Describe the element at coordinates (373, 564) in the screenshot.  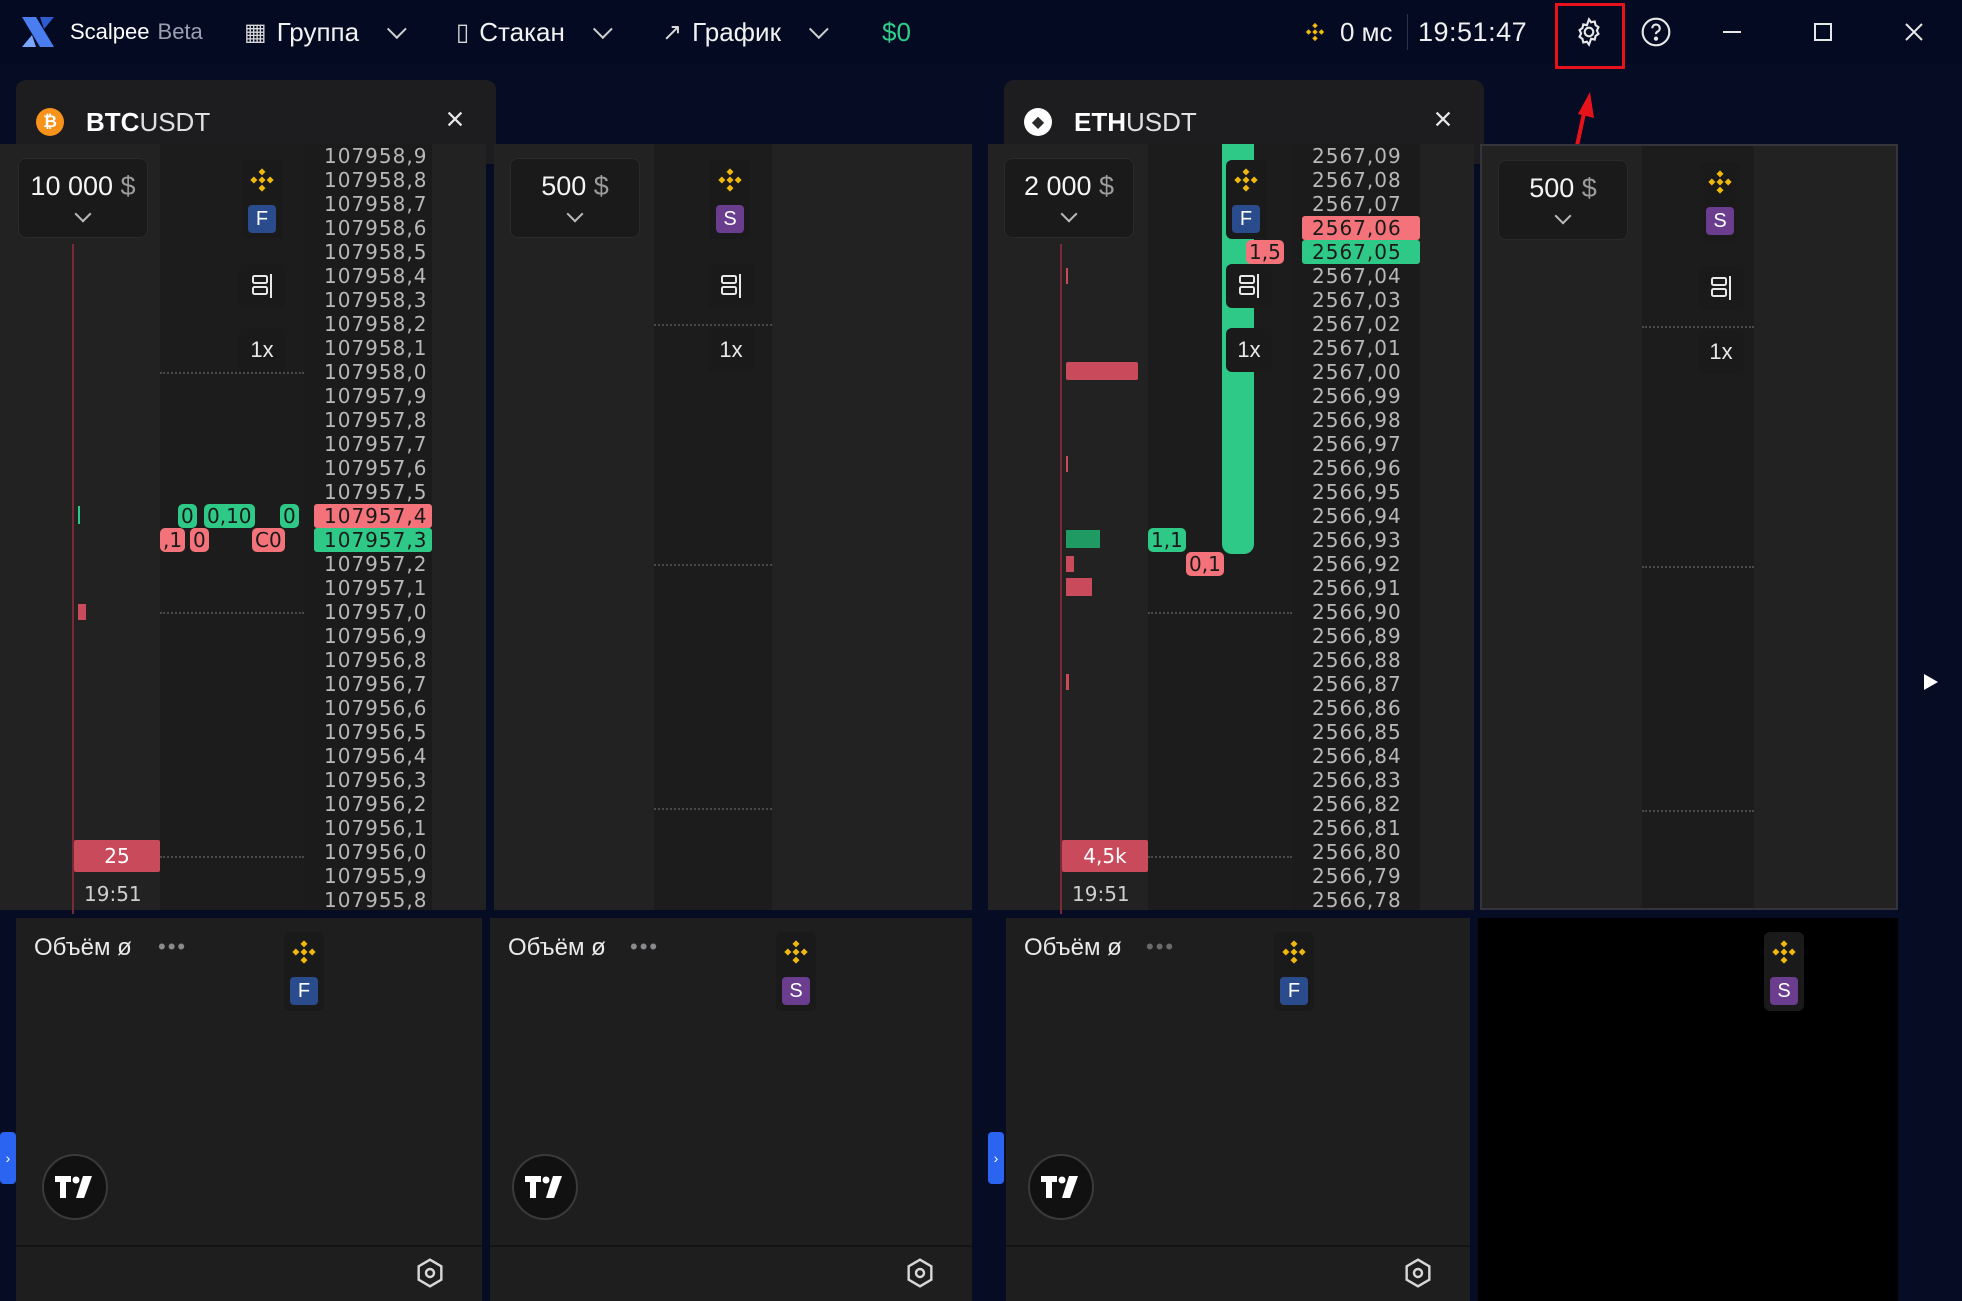
I see `price-level: 107957,2` at that location.